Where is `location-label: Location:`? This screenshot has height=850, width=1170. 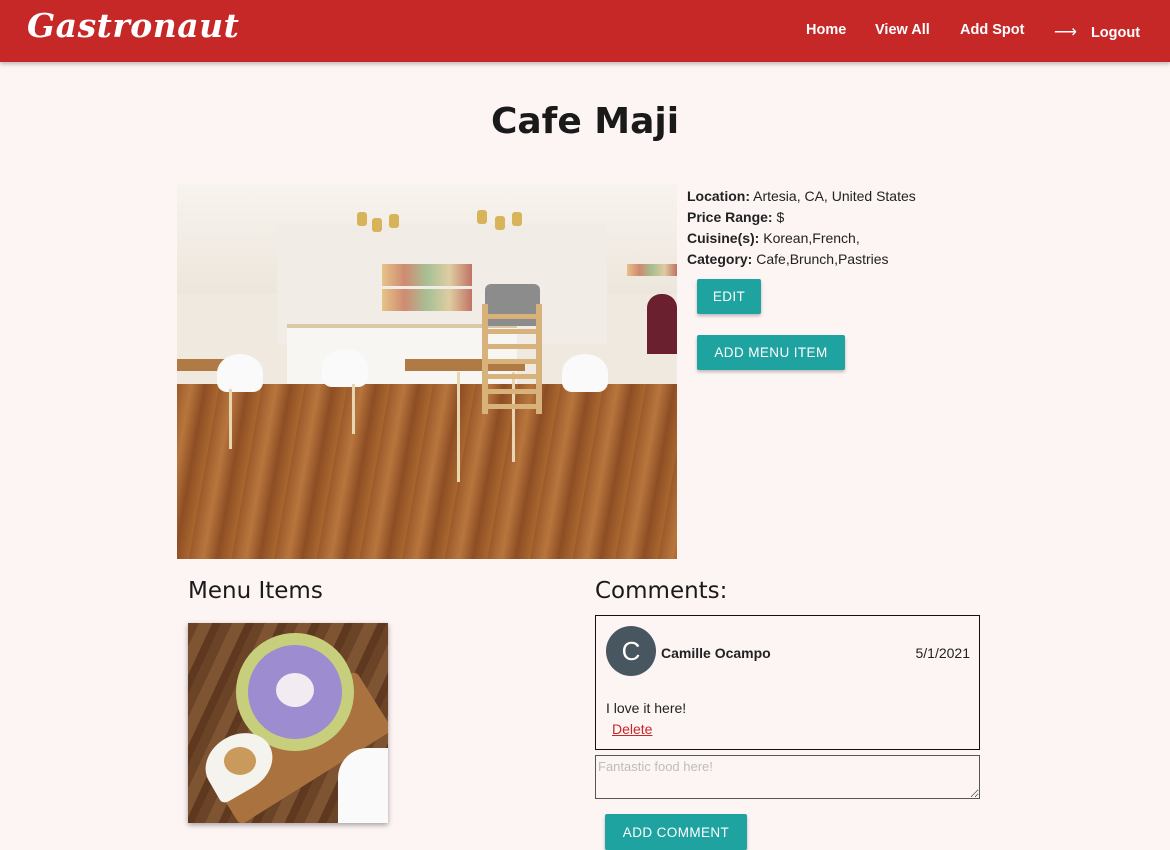 location-label: Location: is located at coordinates (718, 196).